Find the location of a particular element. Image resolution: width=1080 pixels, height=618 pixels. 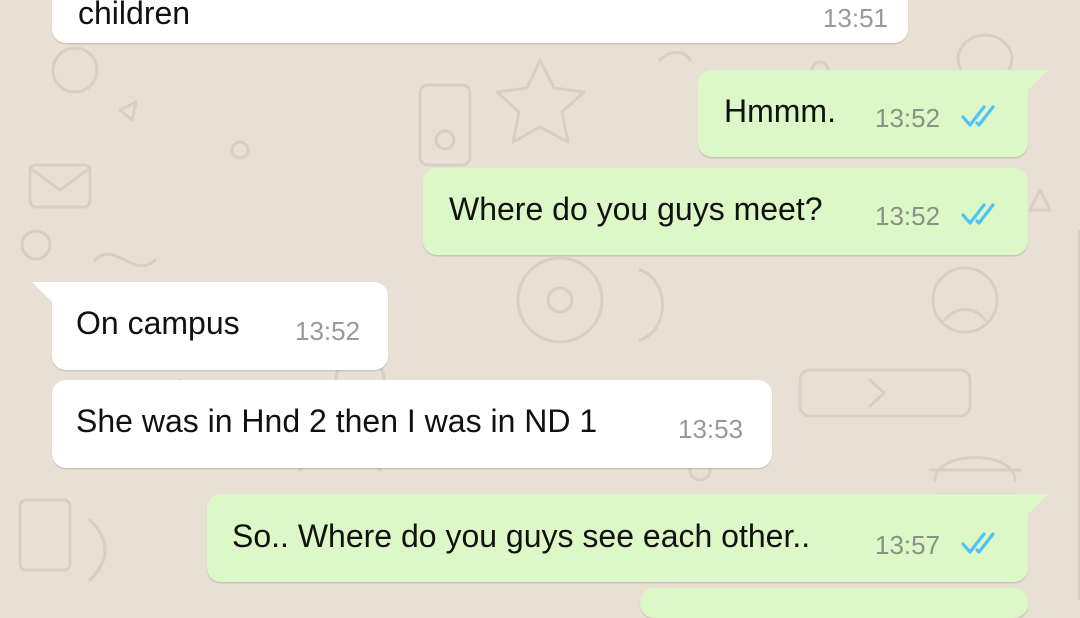

message-bubble-outgoing: Where do you guys meet? 13:52 is located at coordinates (725, 211).